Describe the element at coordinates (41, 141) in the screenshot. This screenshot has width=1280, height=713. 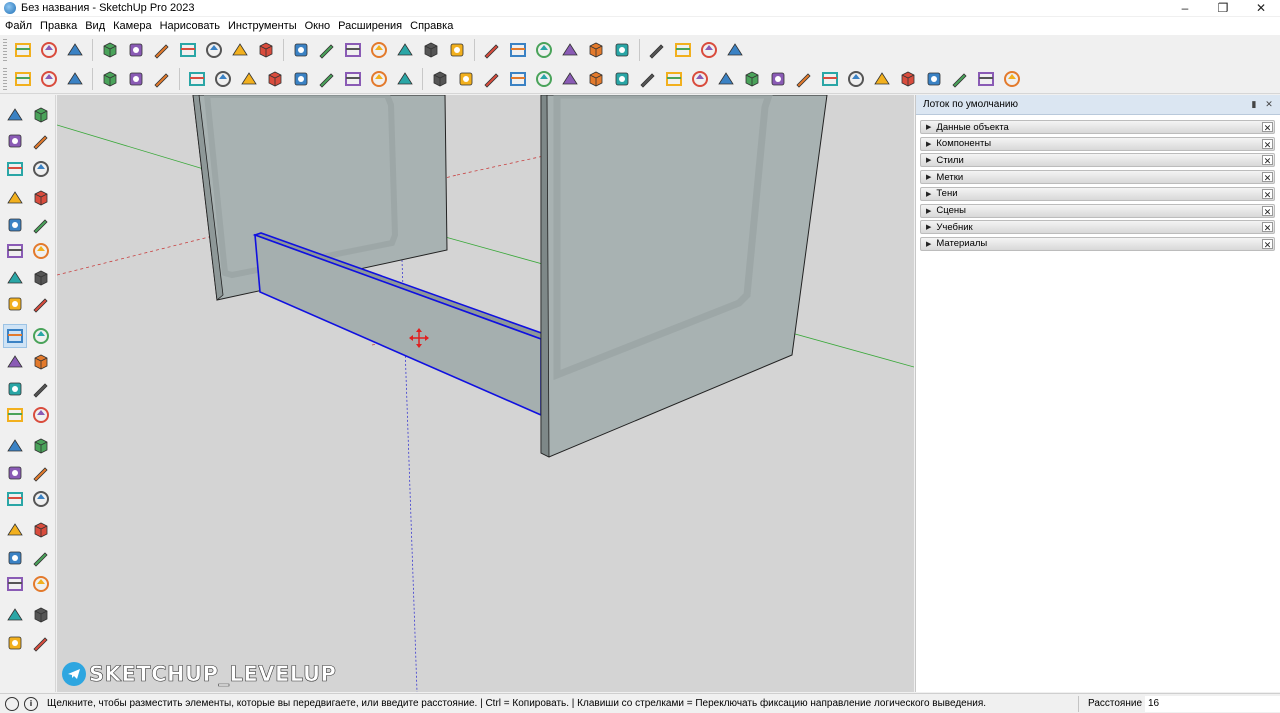
I see `eraser-icon` at that location.